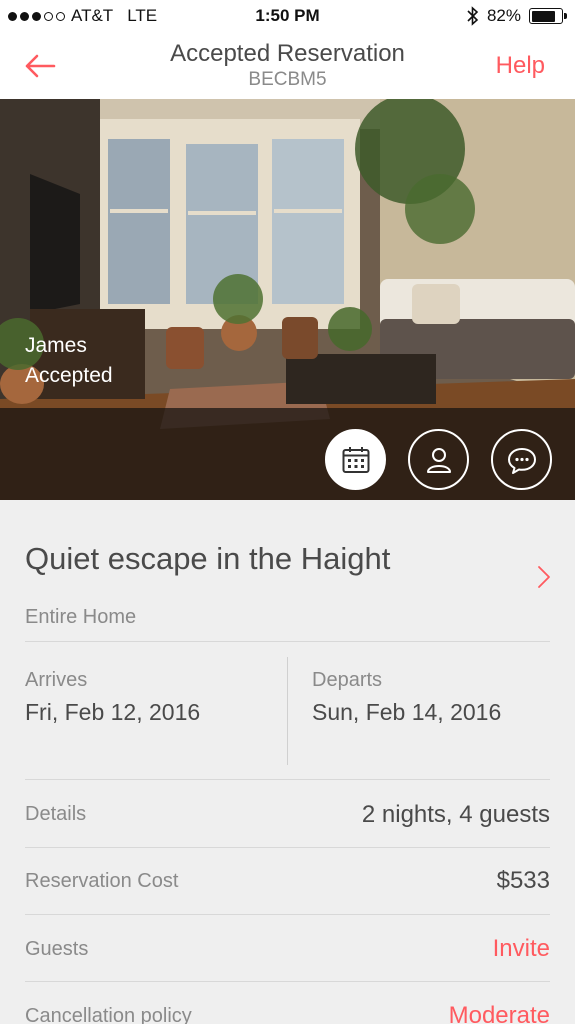 Image resolution: width=575 pixels, height=1024 pixels. Describe the element at coordinates (81, 617) in the screenshot. I see `listing-type: Entire Home` at that location.